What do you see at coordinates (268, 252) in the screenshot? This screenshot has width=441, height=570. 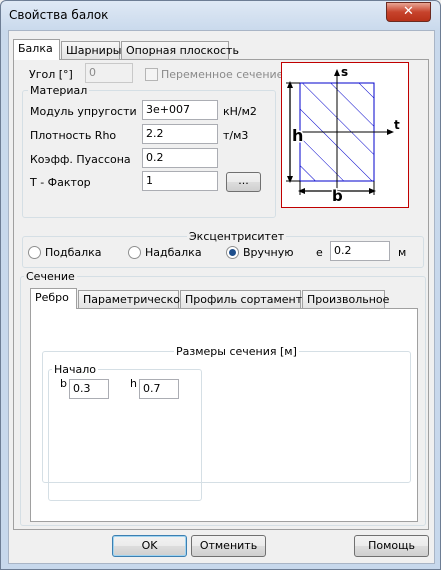 I see `radio-manual-label: Вручную` at bounding box center [268, 252].